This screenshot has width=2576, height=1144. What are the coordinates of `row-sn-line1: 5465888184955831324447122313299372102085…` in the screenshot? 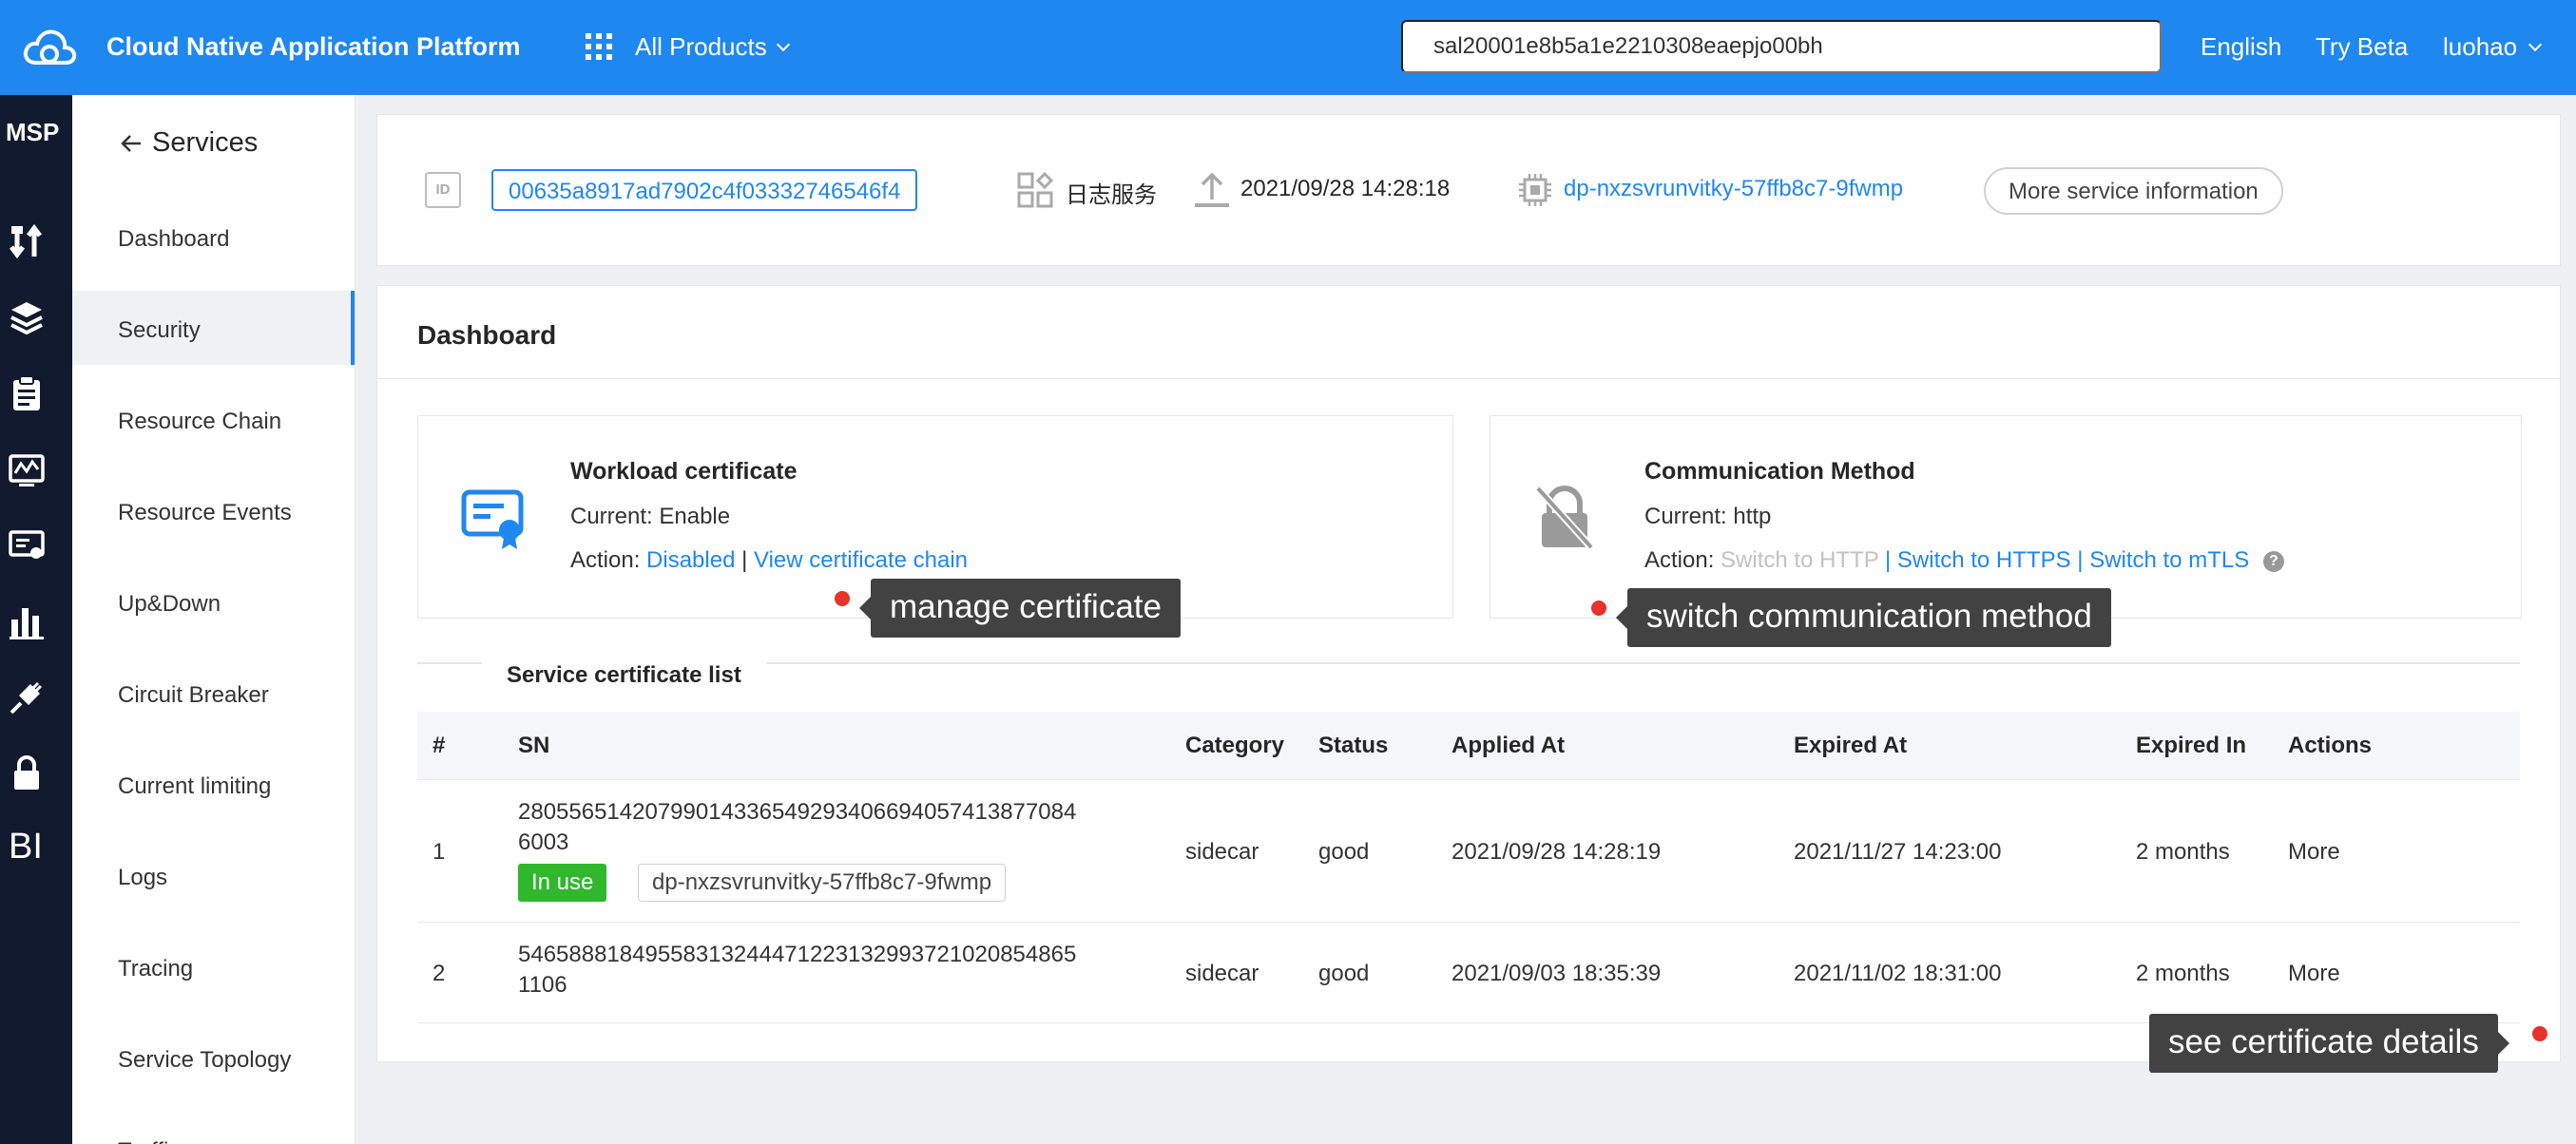 It's located at (798, 955).